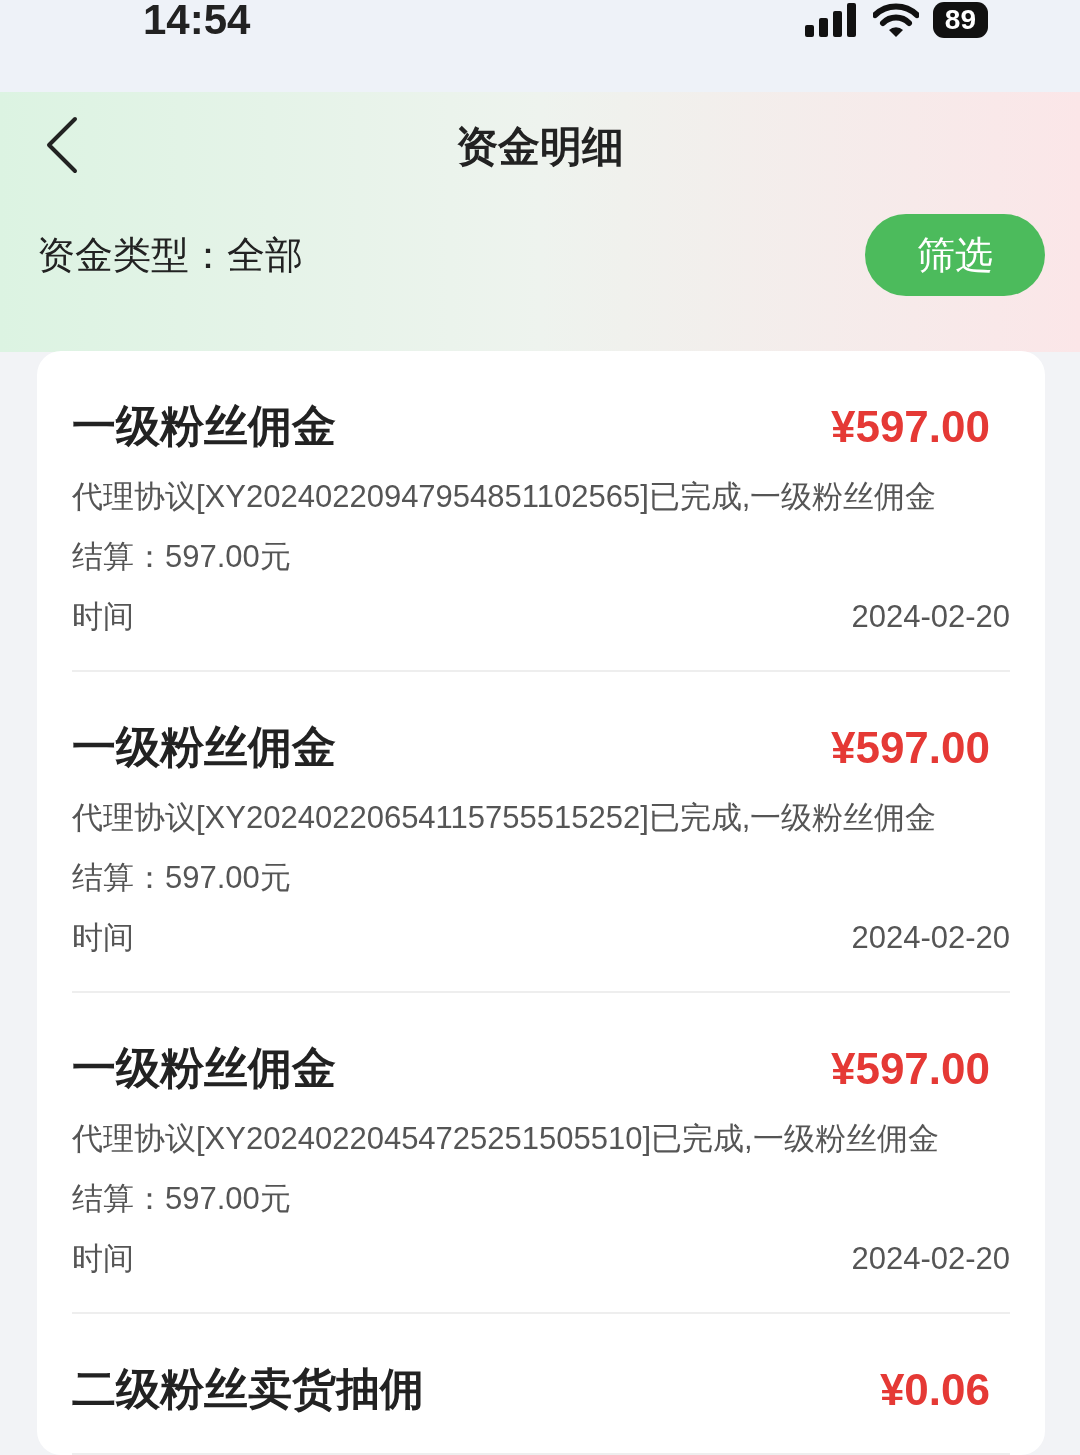 This screenshot has width=1080, height=1455. What do you see at coordinates (955, 255) in the screenshot?
I see `filter-button: 筛选` at bounding box center [955, 255].